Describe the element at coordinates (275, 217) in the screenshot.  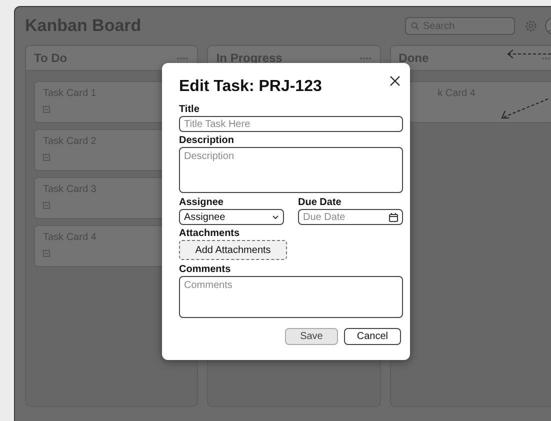
I see `chevron-icon` at that location.